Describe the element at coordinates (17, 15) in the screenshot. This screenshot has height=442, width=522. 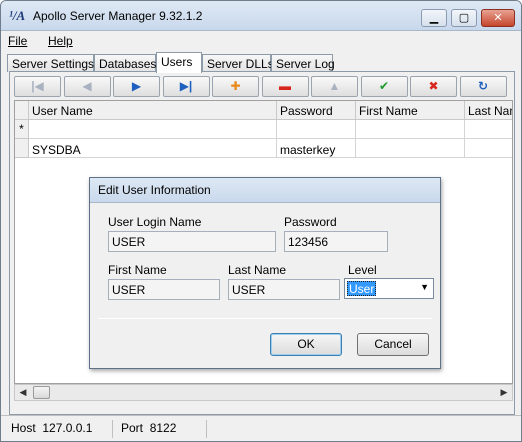
I see `app-logo-icon: ¹/A` at that location.